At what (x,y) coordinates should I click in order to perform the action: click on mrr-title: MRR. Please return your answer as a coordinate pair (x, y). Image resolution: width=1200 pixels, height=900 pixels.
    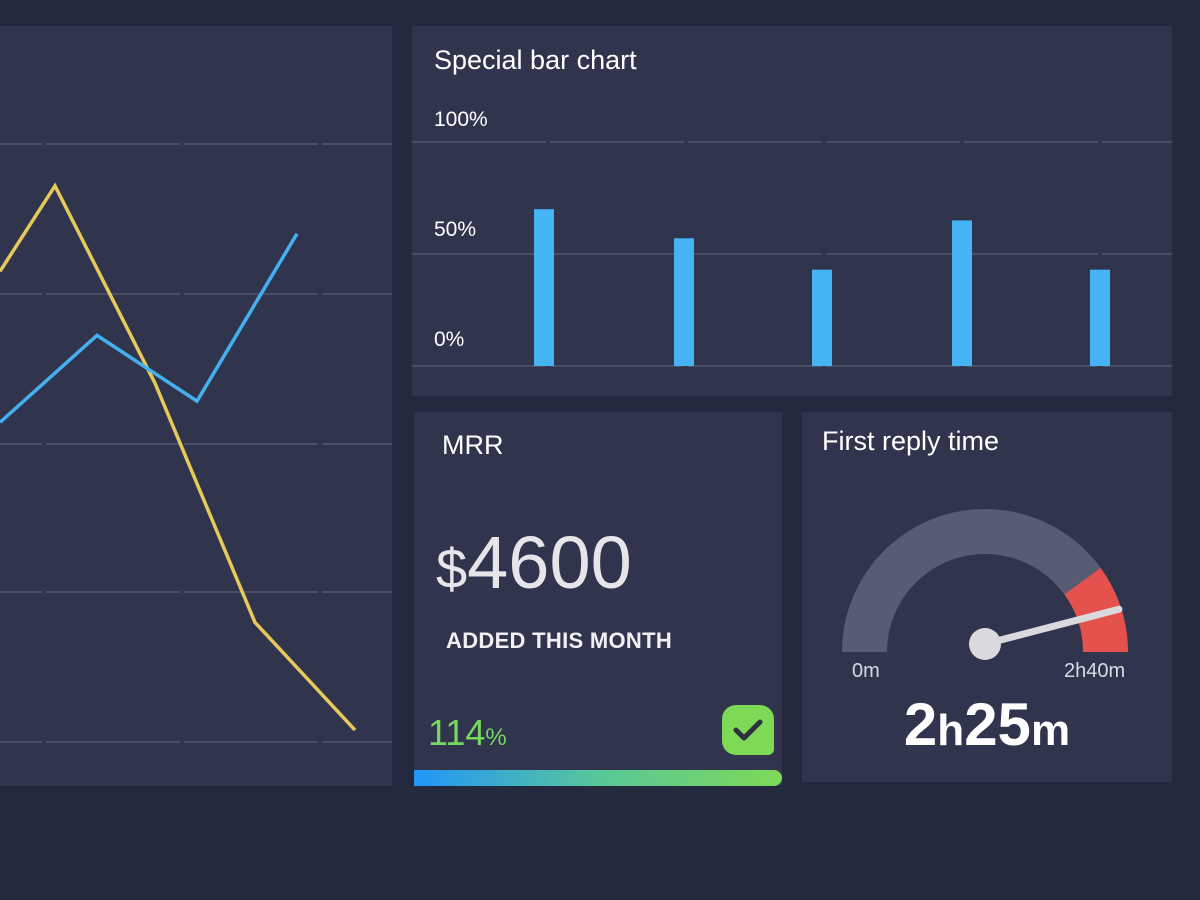
    Looking at the image, I should click on (473, 445).